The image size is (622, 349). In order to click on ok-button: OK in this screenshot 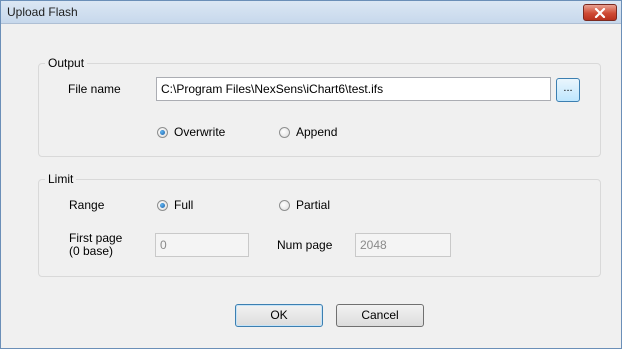, I will do `click(279, 315)`.